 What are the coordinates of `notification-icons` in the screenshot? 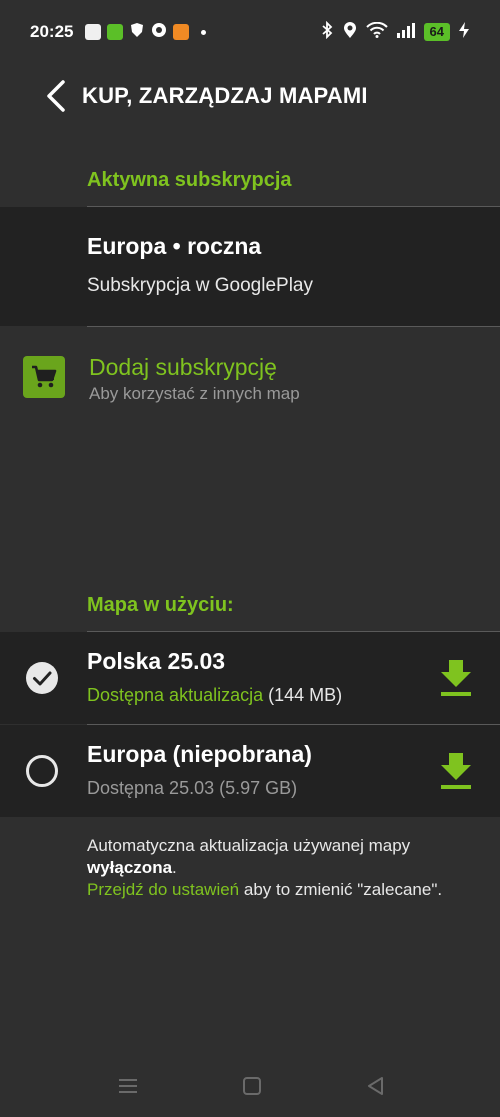 It's located at (146, 32).